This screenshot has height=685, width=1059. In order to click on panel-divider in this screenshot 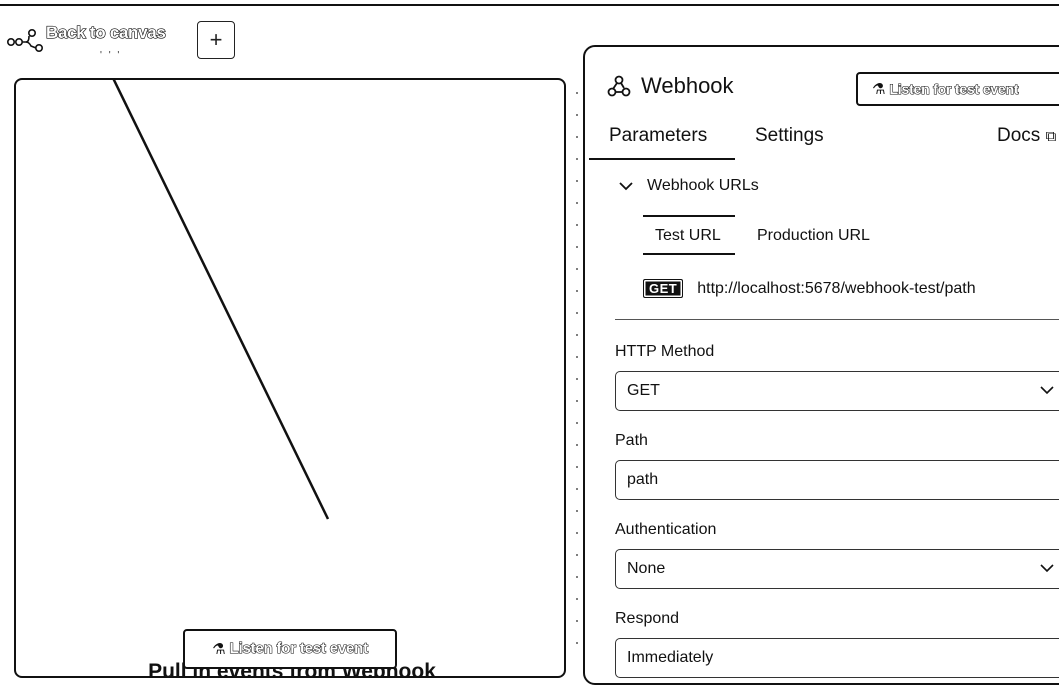, I will do `click(578, 372)`.